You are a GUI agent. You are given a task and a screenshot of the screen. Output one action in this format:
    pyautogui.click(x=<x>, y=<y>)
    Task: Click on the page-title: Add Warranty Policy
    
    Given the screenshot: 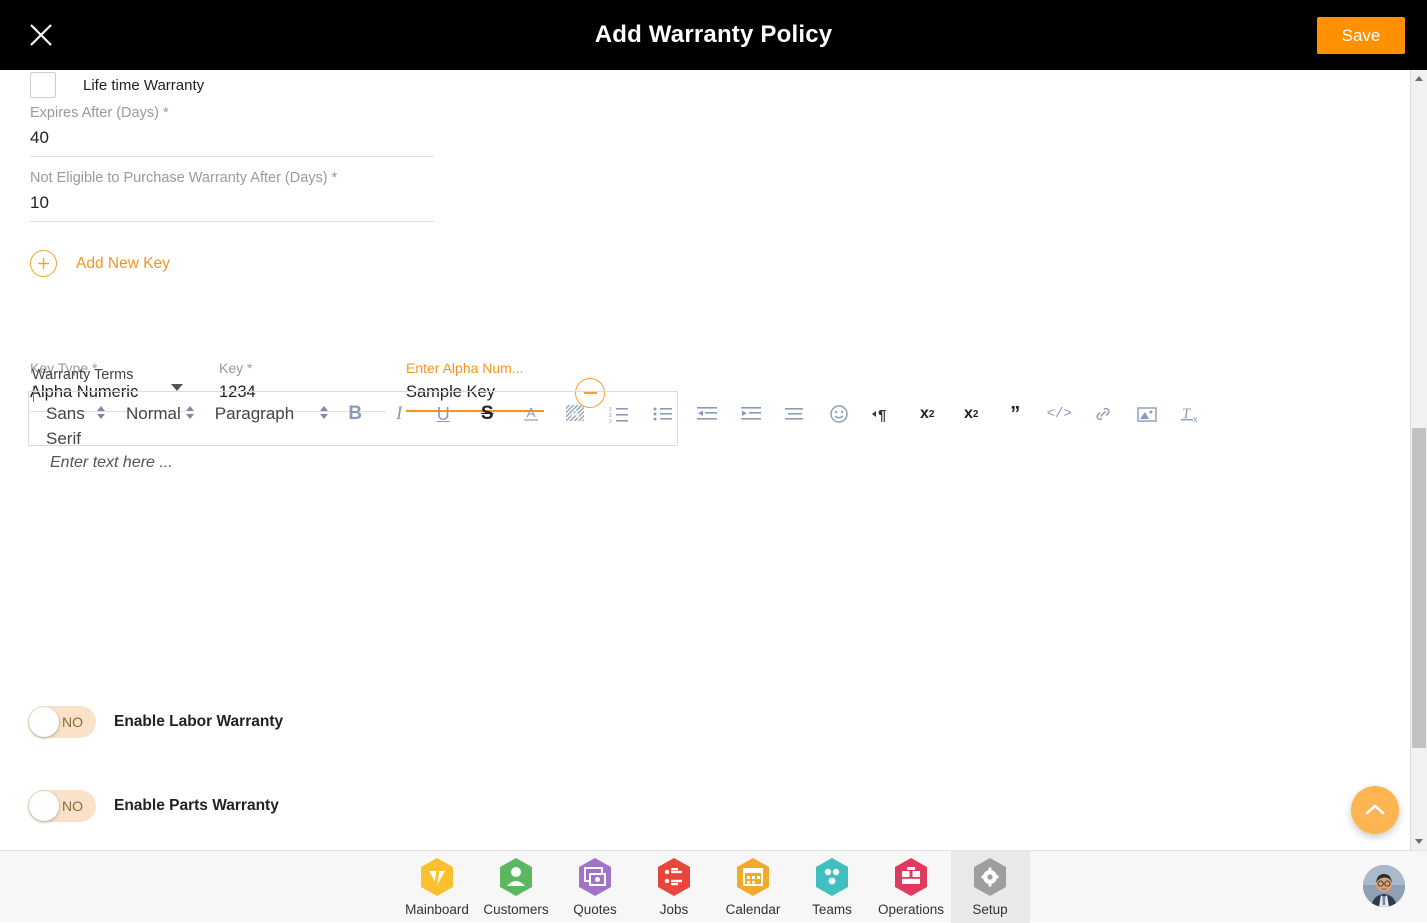 What is the action you would take?
    pyautogui.click(x=713, y=35)
    